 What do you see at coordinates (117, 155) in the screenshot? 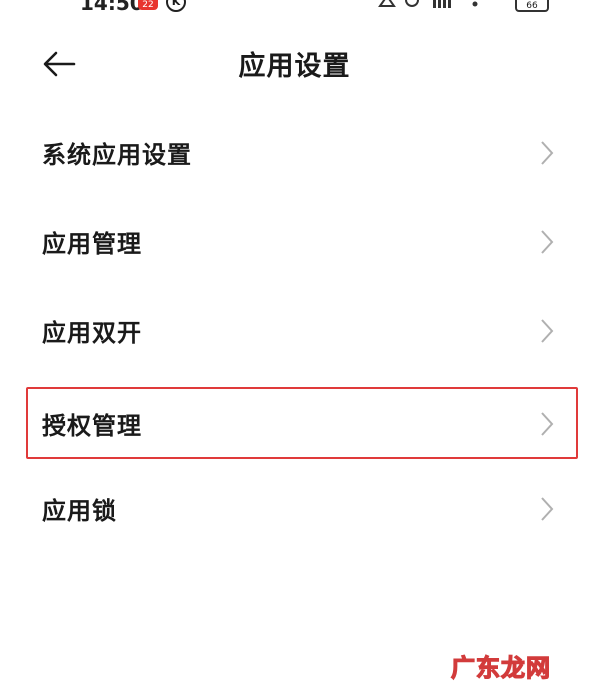
I see `menu-item-label: 系统应用设置` at bounding box center [117, 155].